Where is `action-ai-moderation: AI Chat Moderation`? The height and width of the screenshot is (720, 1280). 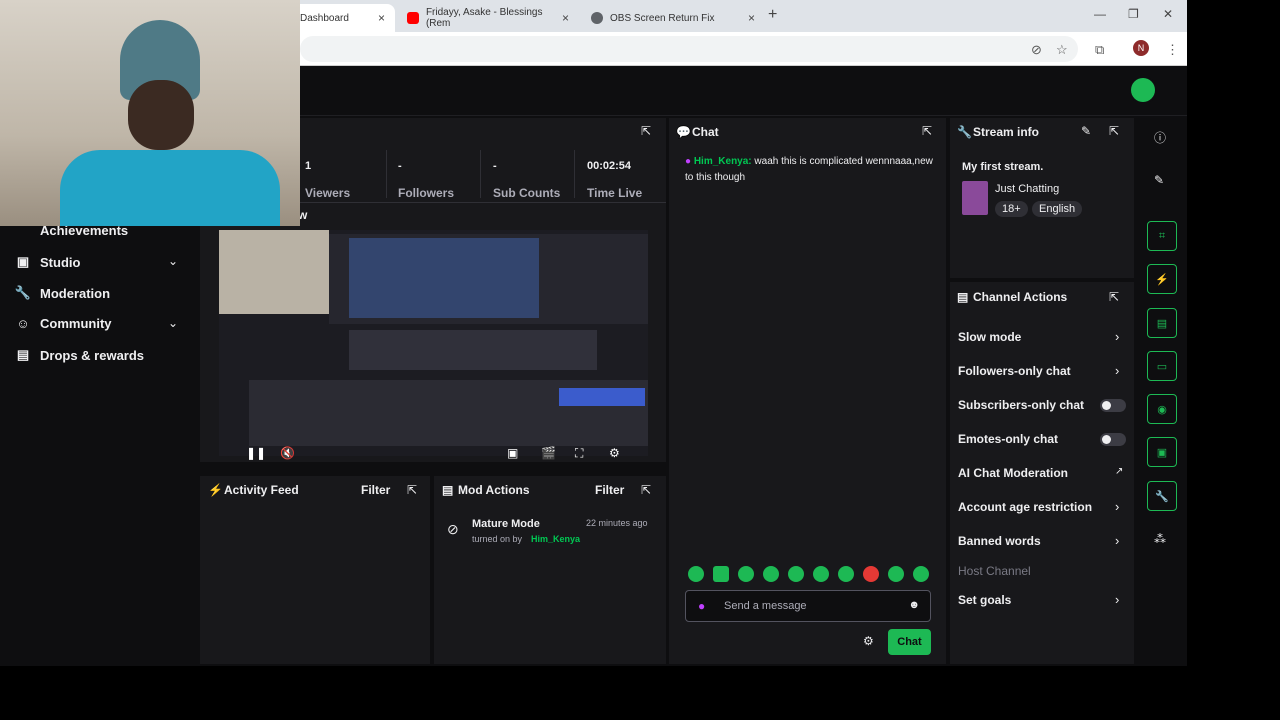
action-ai-moderation: AI Chat Moderation is located at coordinates (1013, 473).